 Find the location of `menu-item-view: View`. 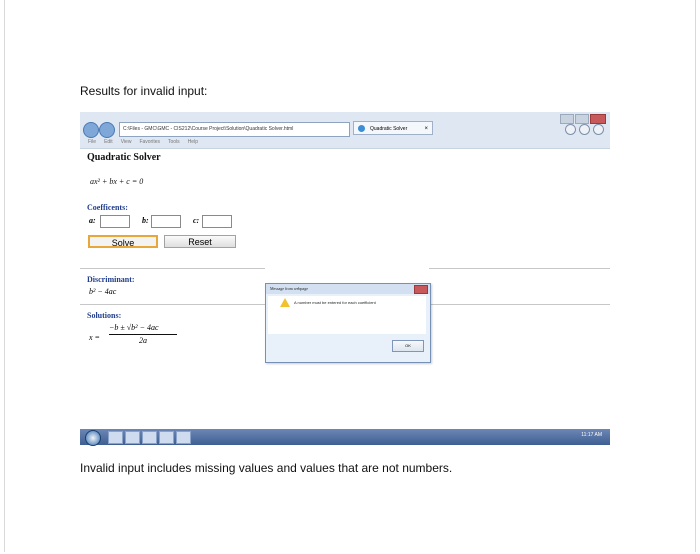

menu-item-view: View is located at coordinates (126, 142).